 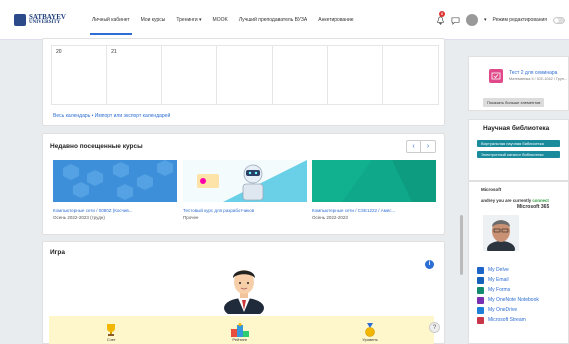 I want to click on nav-link-trainings: Тренинги ▾, so click(x=188, y=20).